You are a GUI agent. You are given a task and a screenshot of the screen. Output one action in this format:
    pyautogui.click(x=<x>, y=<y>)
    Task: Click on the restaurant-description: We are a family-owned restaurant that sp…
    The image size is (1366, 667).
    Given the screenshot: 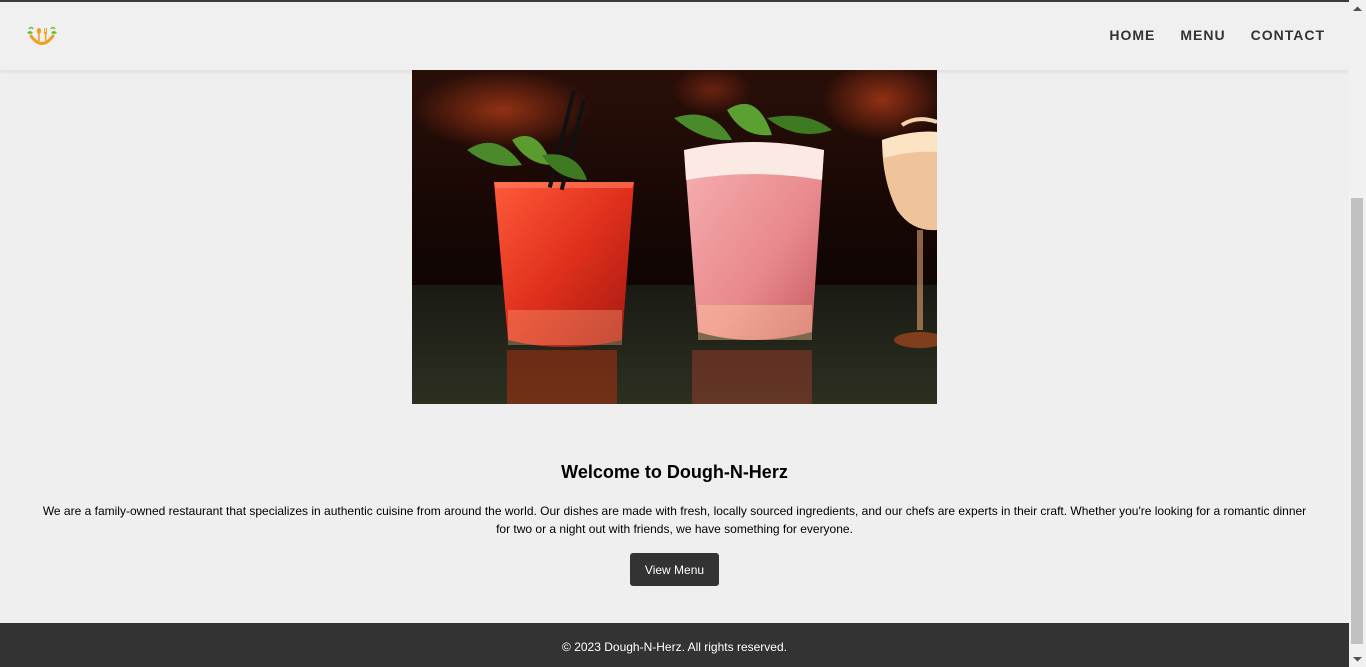 What is the action you would take?
    pyautogui.click(x=674, y=520)
    